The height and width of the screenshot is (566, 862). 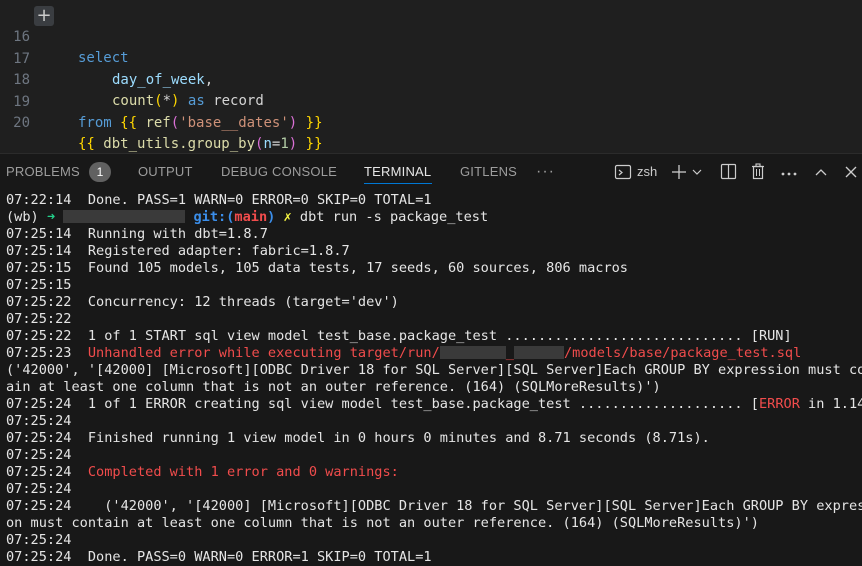 What do you see at coordinates (39, 285) in the screenshot?
I see `terminal-line: 07:25:15` at bounding box center [39, 285].